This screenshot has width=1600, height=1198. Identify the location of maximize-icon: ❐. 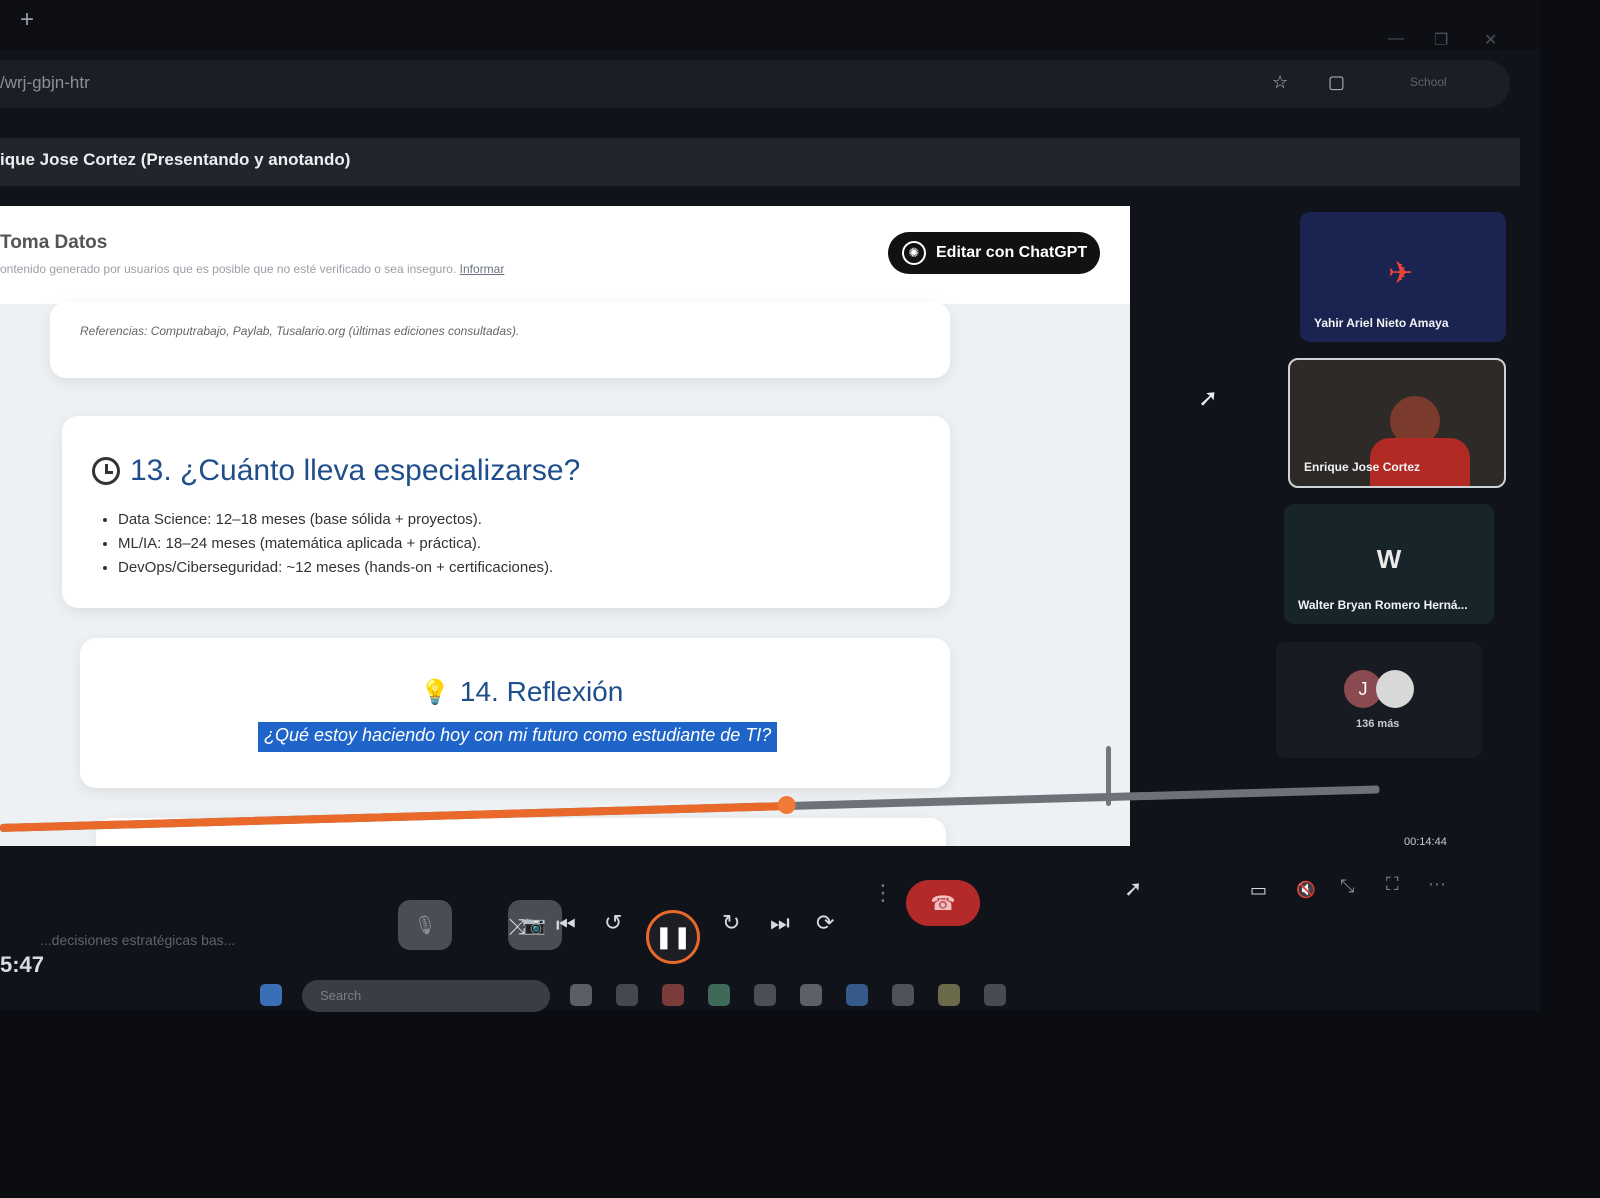
(1441, 40).